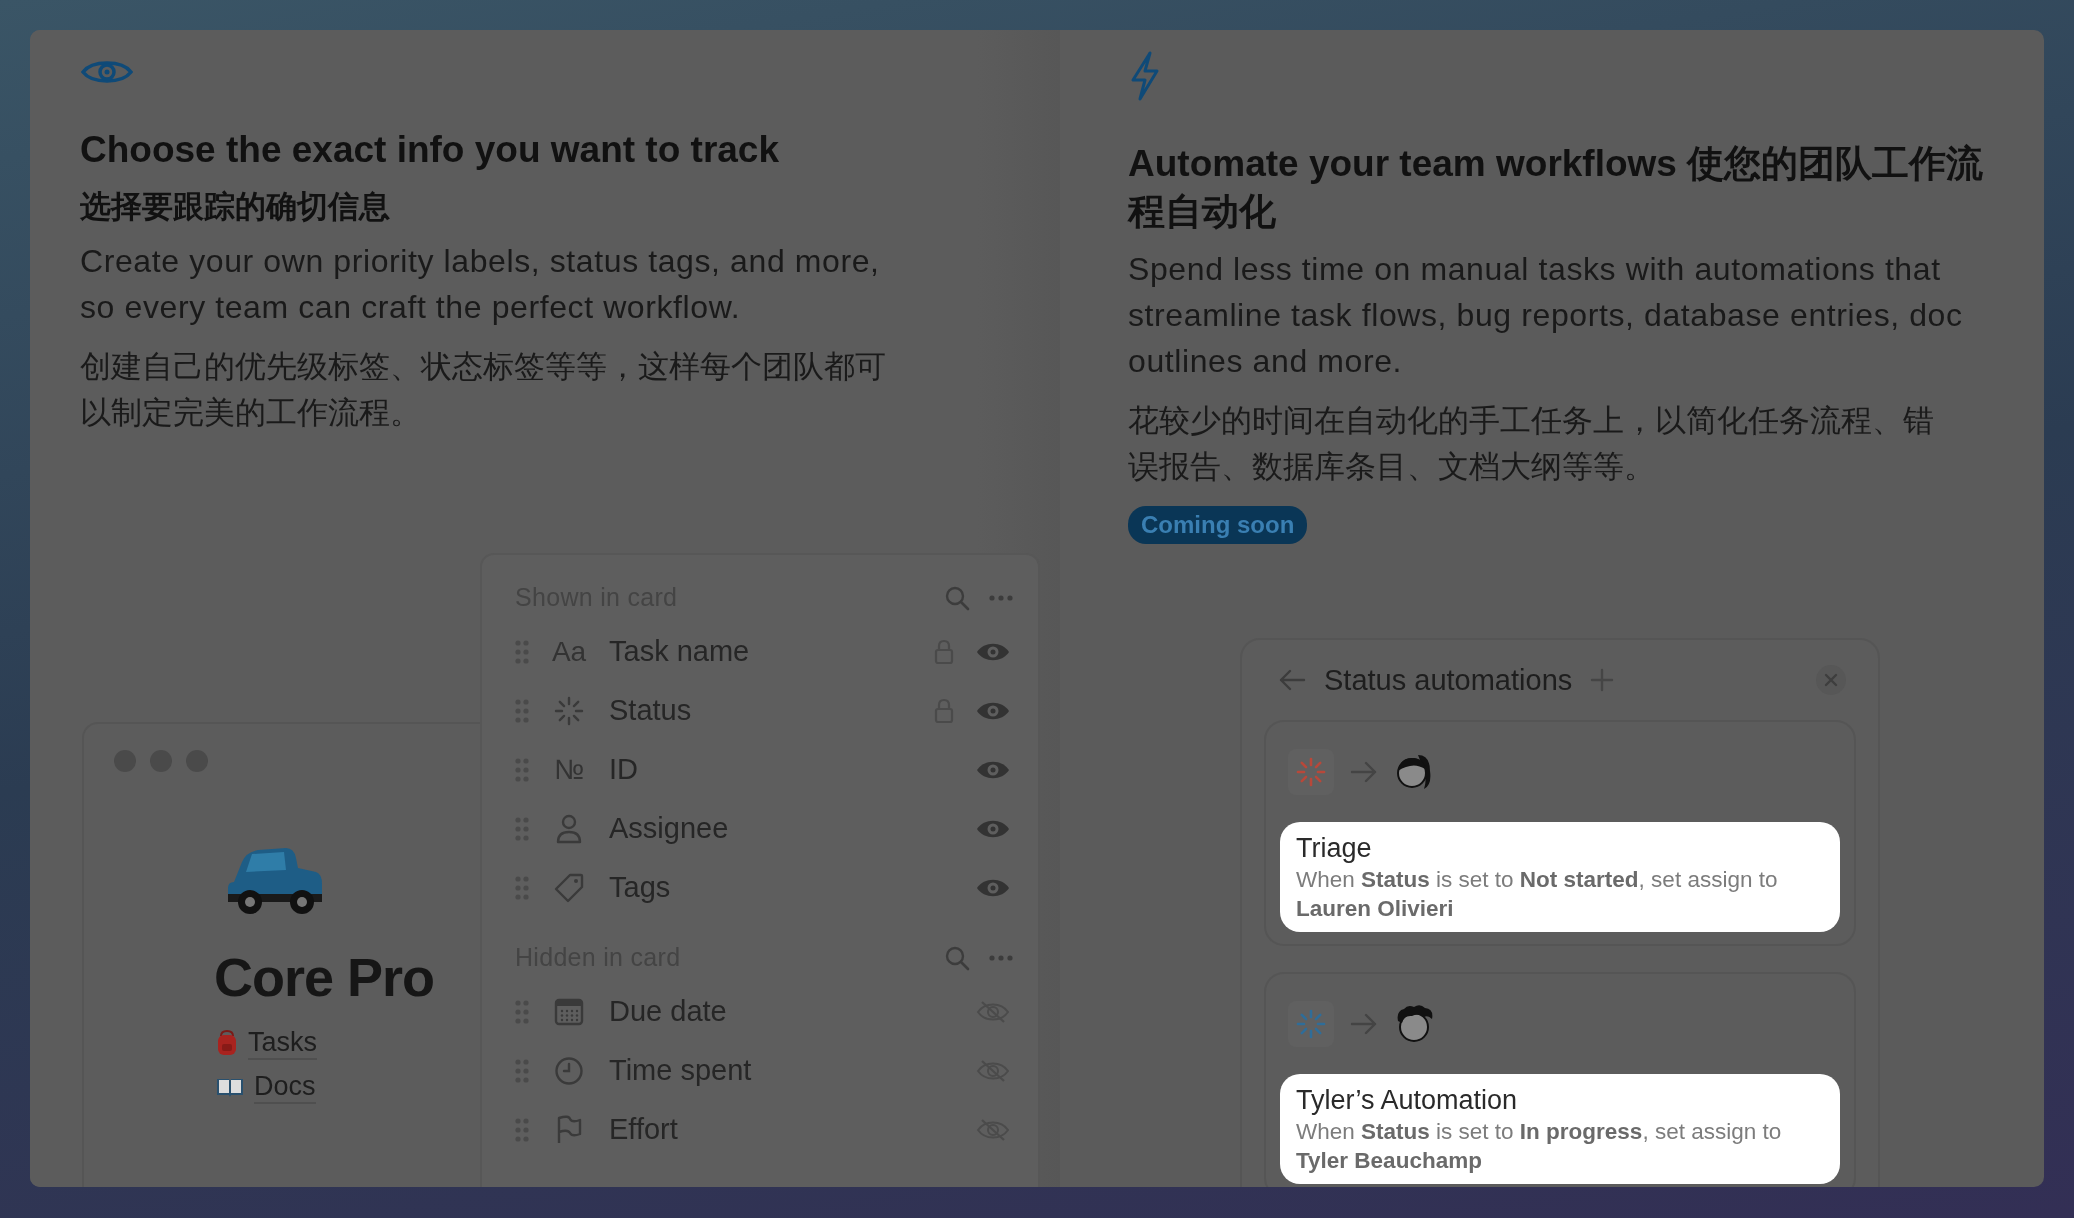 This screenshot has height=1218, width=2074. Describe the element at coordinates (1407, 1100) in the screenshot. I see `automation-title: Tyler’s Automation` at that location.